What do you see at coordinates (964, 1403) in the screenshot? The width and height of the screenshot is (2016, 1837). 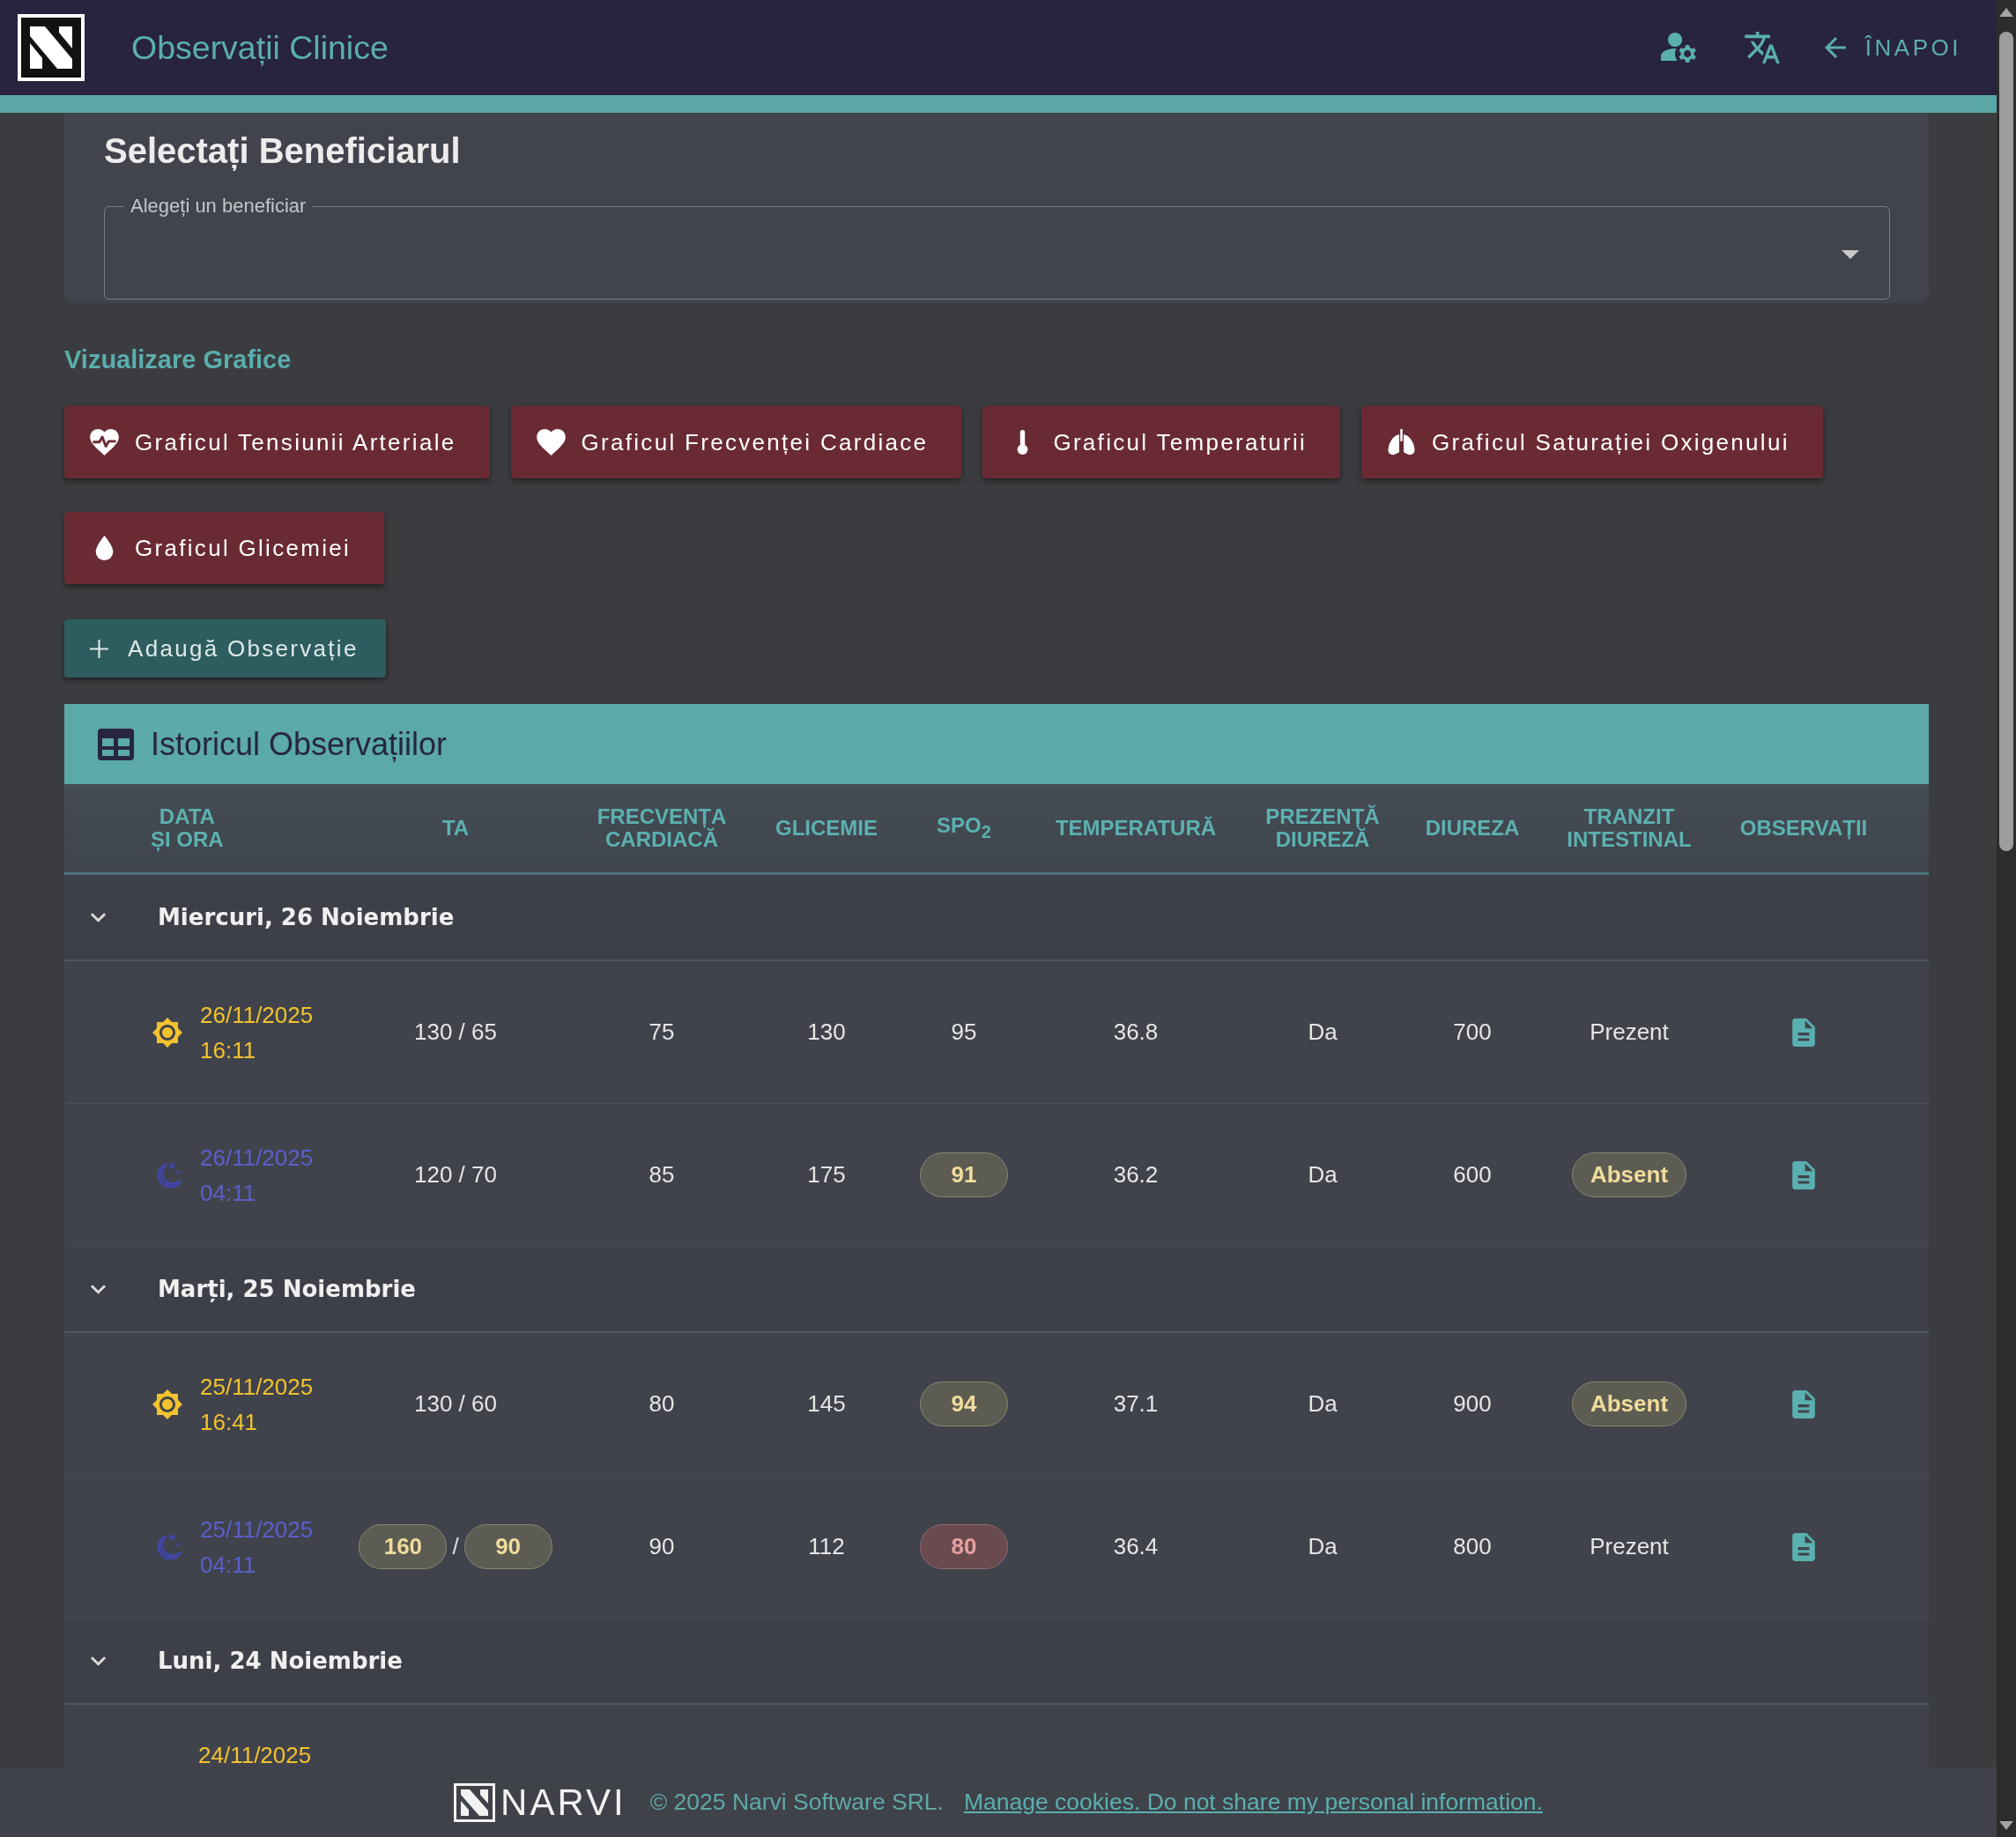 I see `alert-badge: 94` at bounding box center [964, 1403].